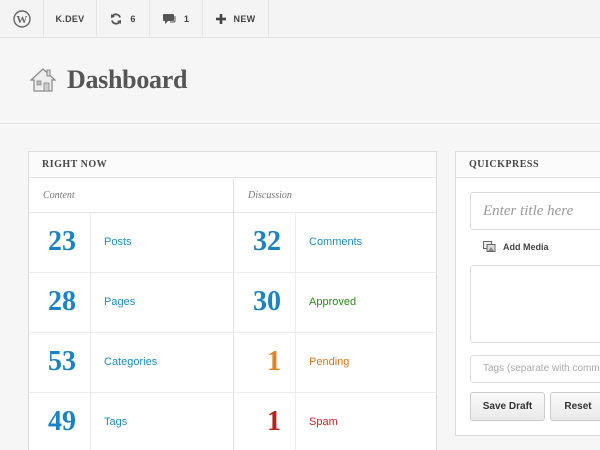  Describe the element at coordinates (526, 246) in the screenshot. I see `add-media-label: Add Media` at that location.